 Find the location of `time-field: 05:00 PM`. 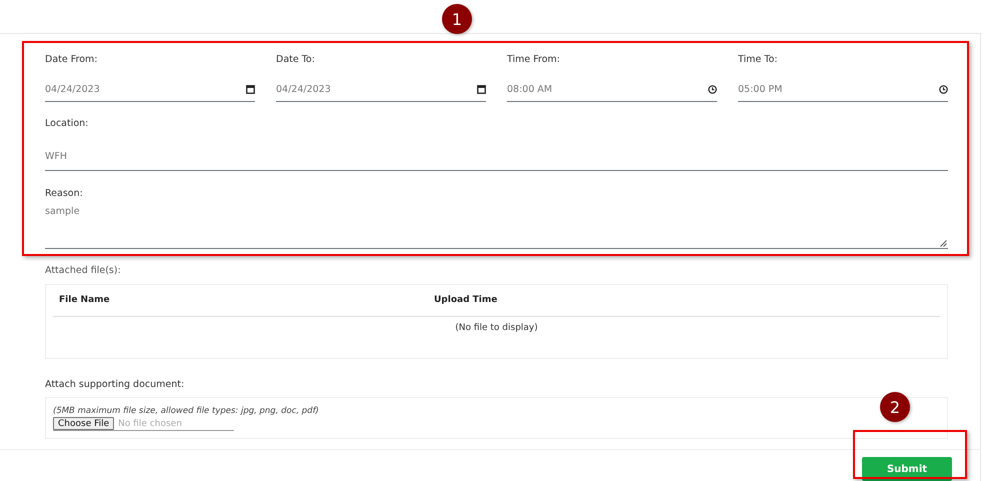

time-field: 05:00 PM is located at coordinates (843, 90).